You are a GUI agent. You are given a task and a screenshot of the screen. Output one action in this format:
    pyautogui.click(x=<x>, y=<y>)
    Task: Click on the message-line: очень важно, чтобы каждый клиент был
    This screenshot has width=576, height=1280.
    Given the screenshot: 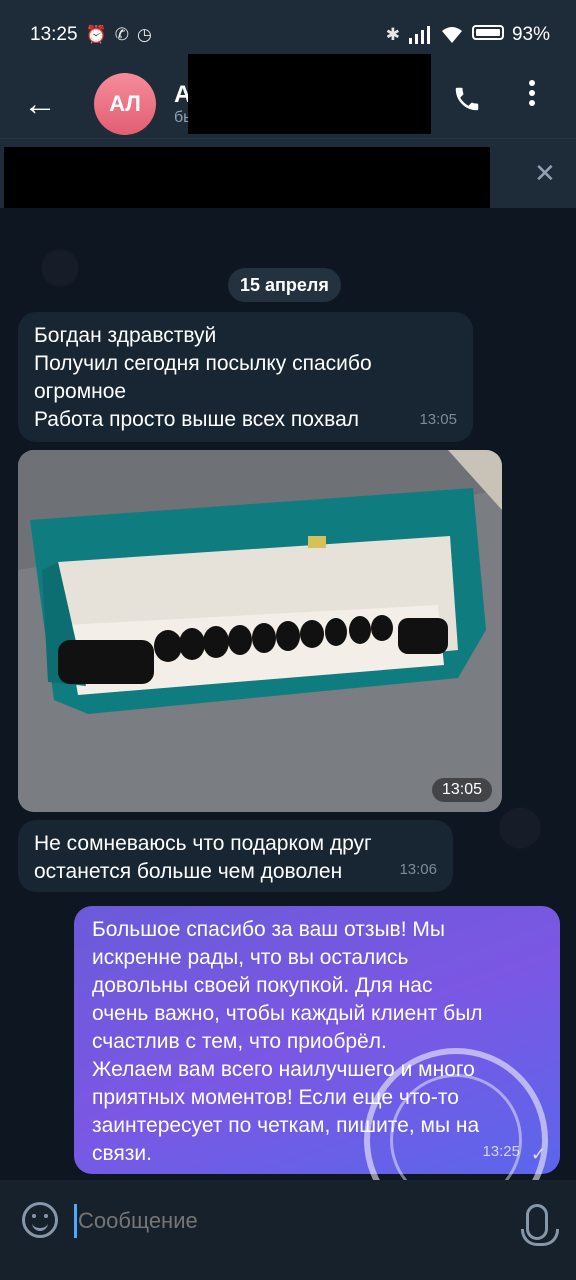 What is the action you would take?
    pyautogui.click(x=287, y=1013)
    